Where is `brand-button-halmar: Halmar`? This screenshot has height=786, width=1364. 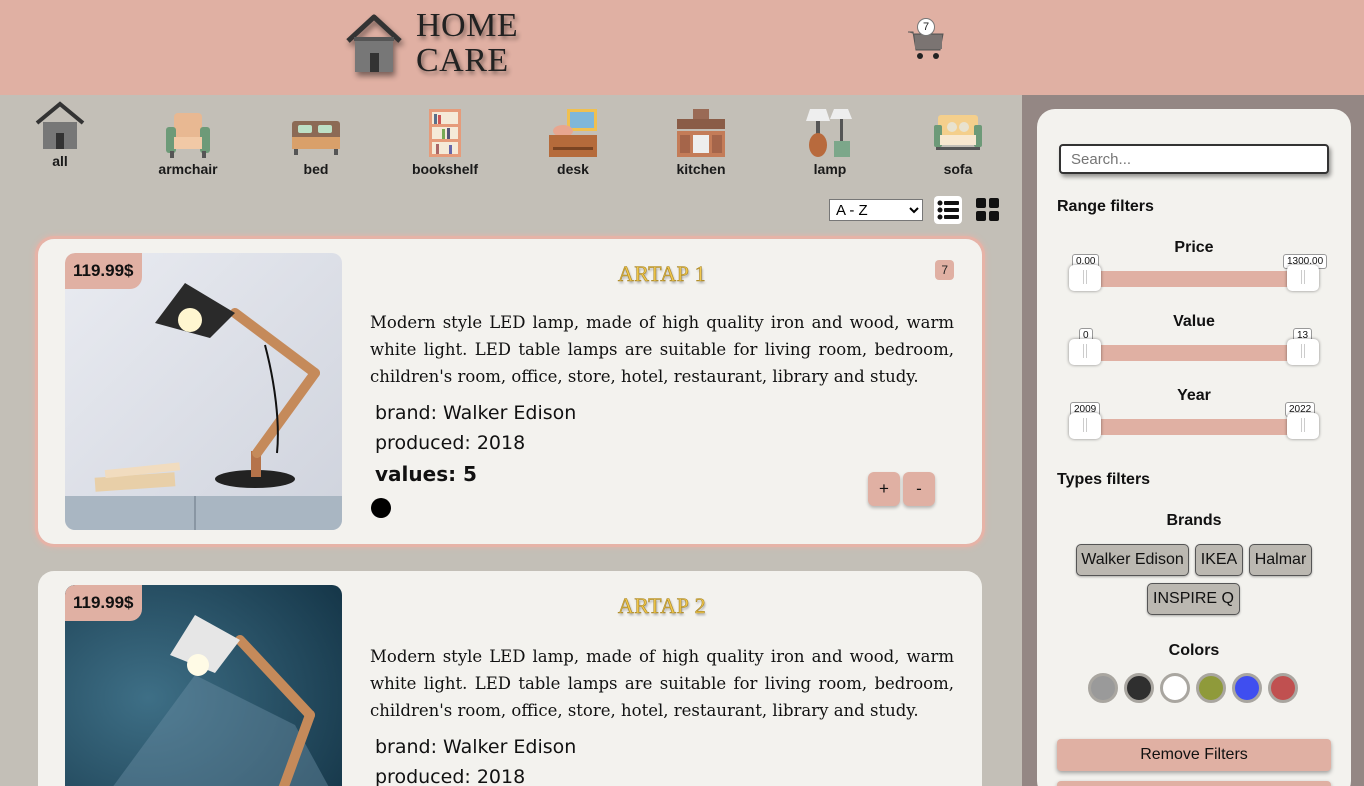 brand-button-halmar: Halmar is located at coordinates (1280, 560).